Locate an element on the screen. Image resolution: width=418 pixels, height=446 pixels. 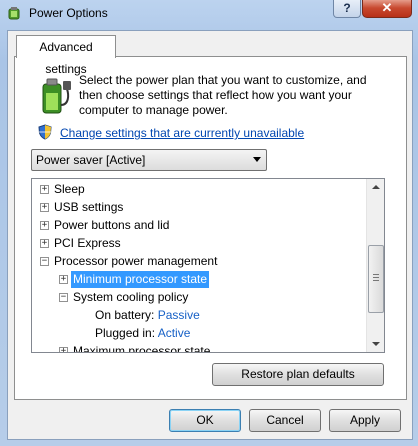
tree-item-on-battery: On battery: Passive is located at coordinates (147, 315).